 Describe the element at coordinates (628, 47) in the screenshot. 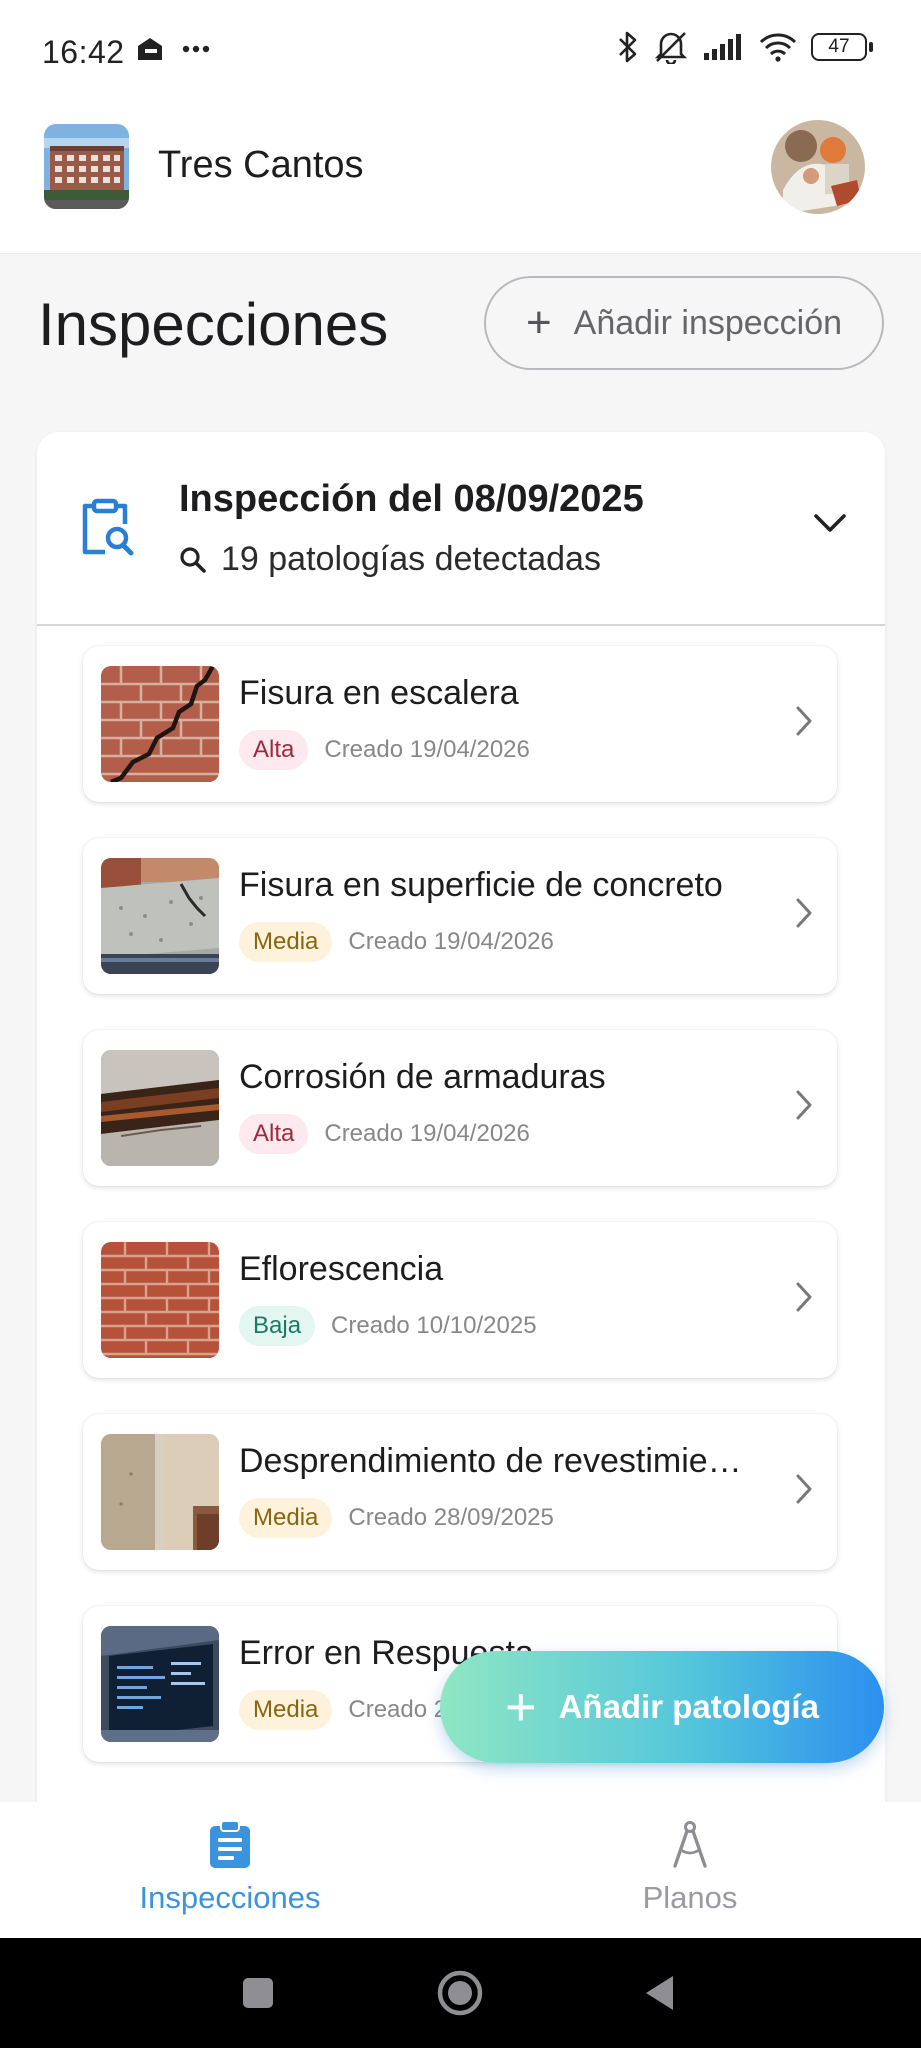

I see `bluetooth-icon` at that location.